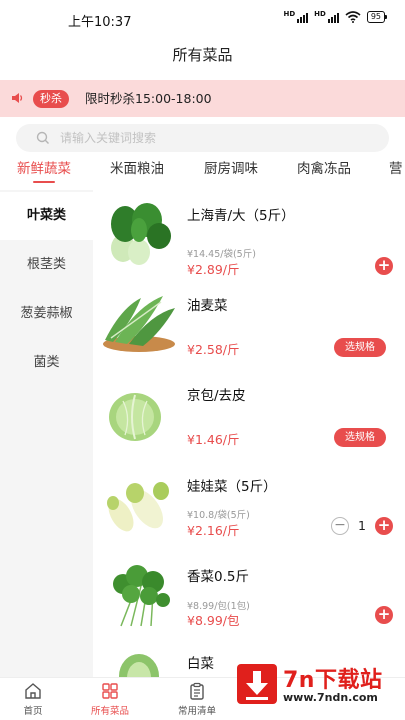 Image resolution: width=405 pixels, height=720 pixels. Describe the element at coordinates (326, 17) in the screenshot. I see `cell-signal-icon-2: HD` at that location.